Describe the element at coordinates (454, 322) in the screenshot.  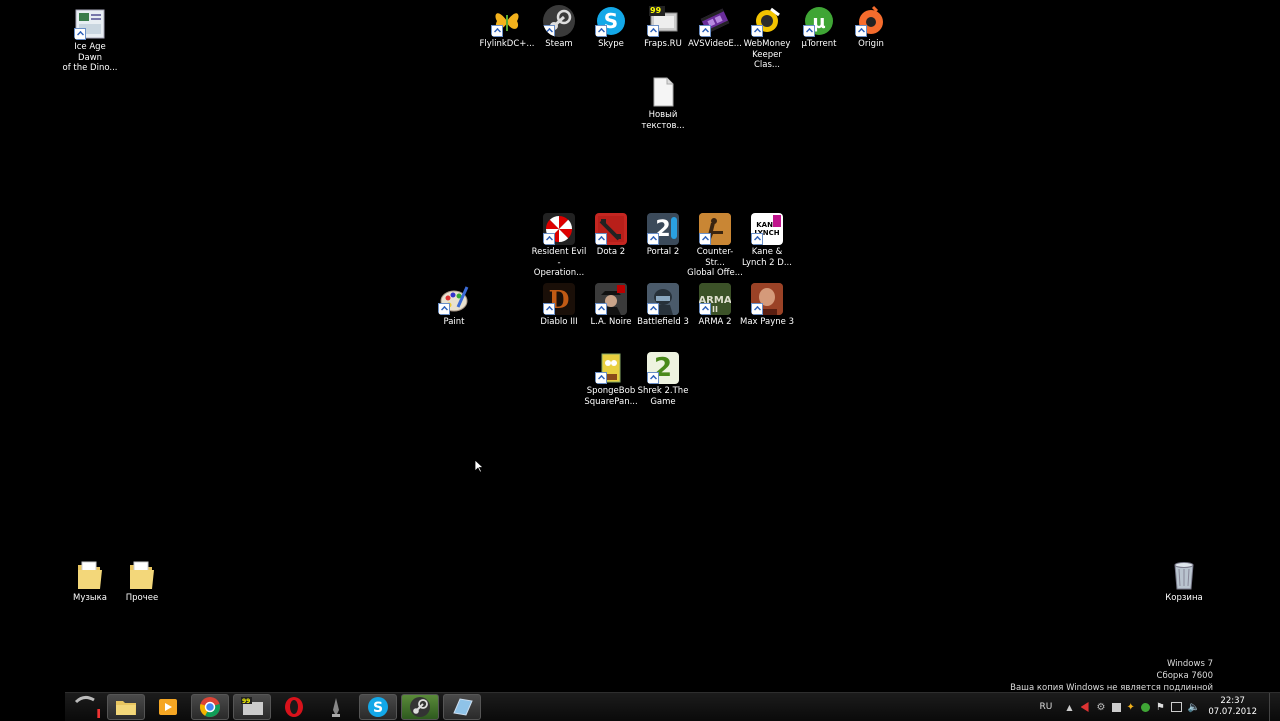
I see `icon-label: Paint` at that location.